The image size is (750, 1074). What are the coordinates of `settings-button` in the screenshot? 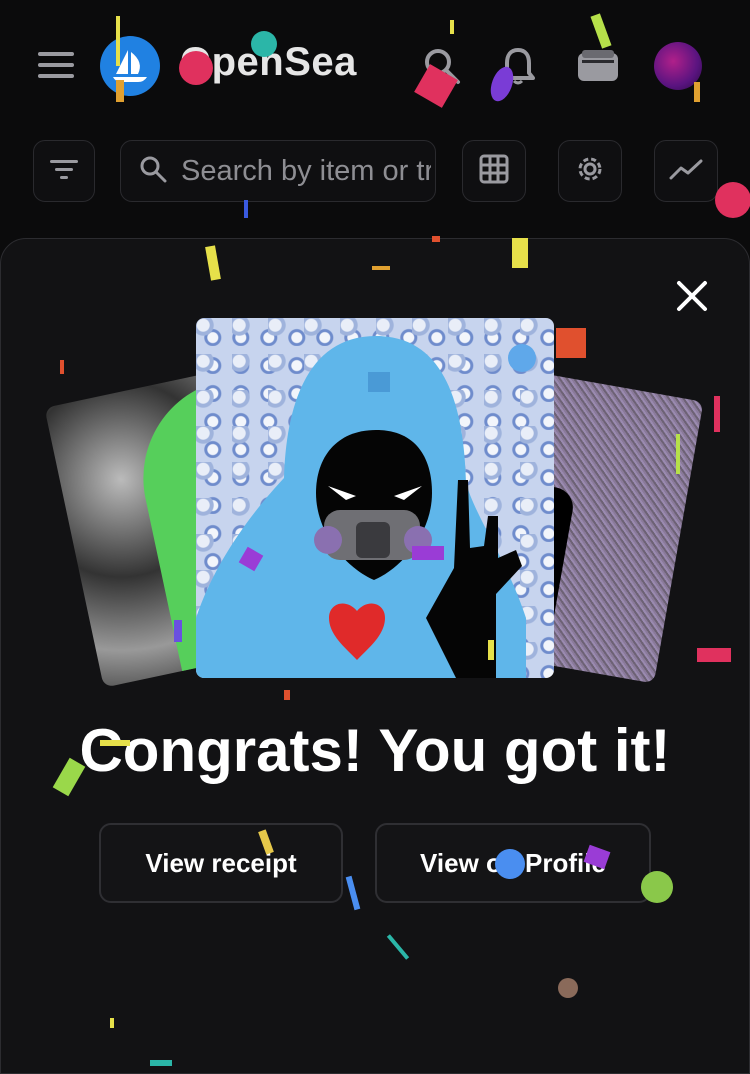 It's located at (590, 171).